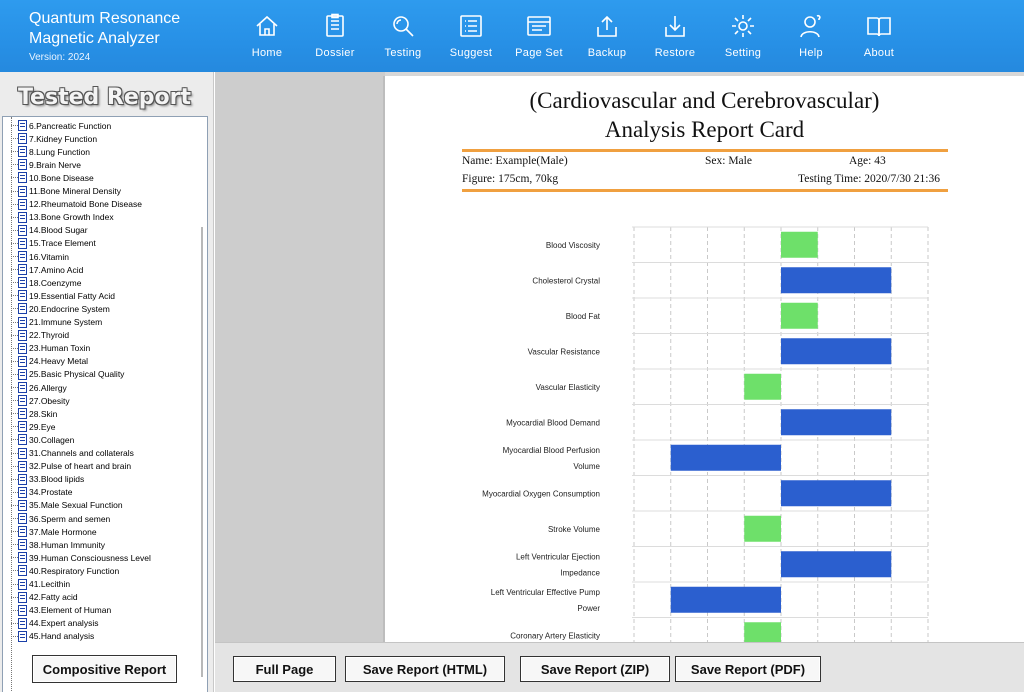  What do you see at coordinates (49, 361) in the screenshot?
I see `tree-item: 24.Heavy Metal` at bounding box center [49, 361].